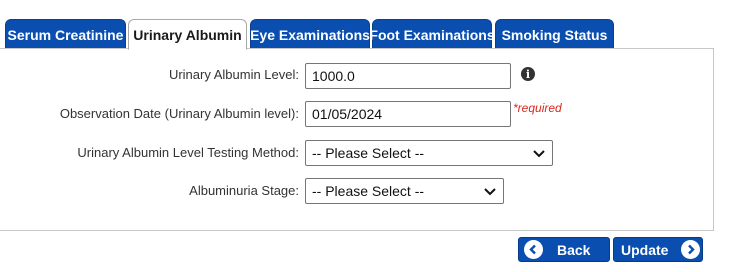 The width and height of the screenshot is (730, 272). I want to click on albuminuria-stage-value: -- Please Select --, so click(368, 191).